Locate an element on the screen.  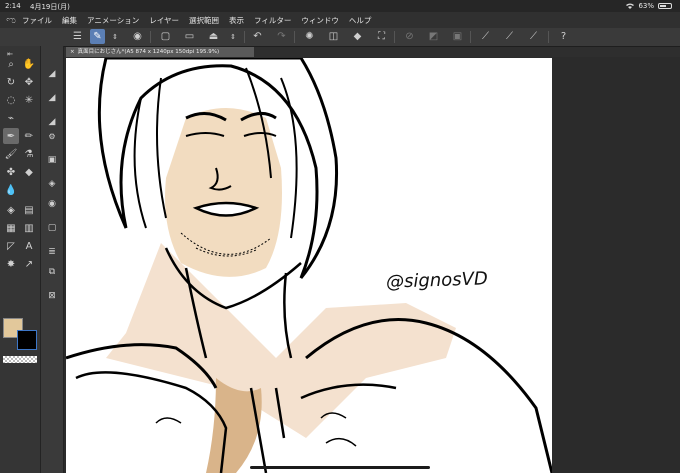
fill-icon: ◆ is located at coordinates (357, 36).